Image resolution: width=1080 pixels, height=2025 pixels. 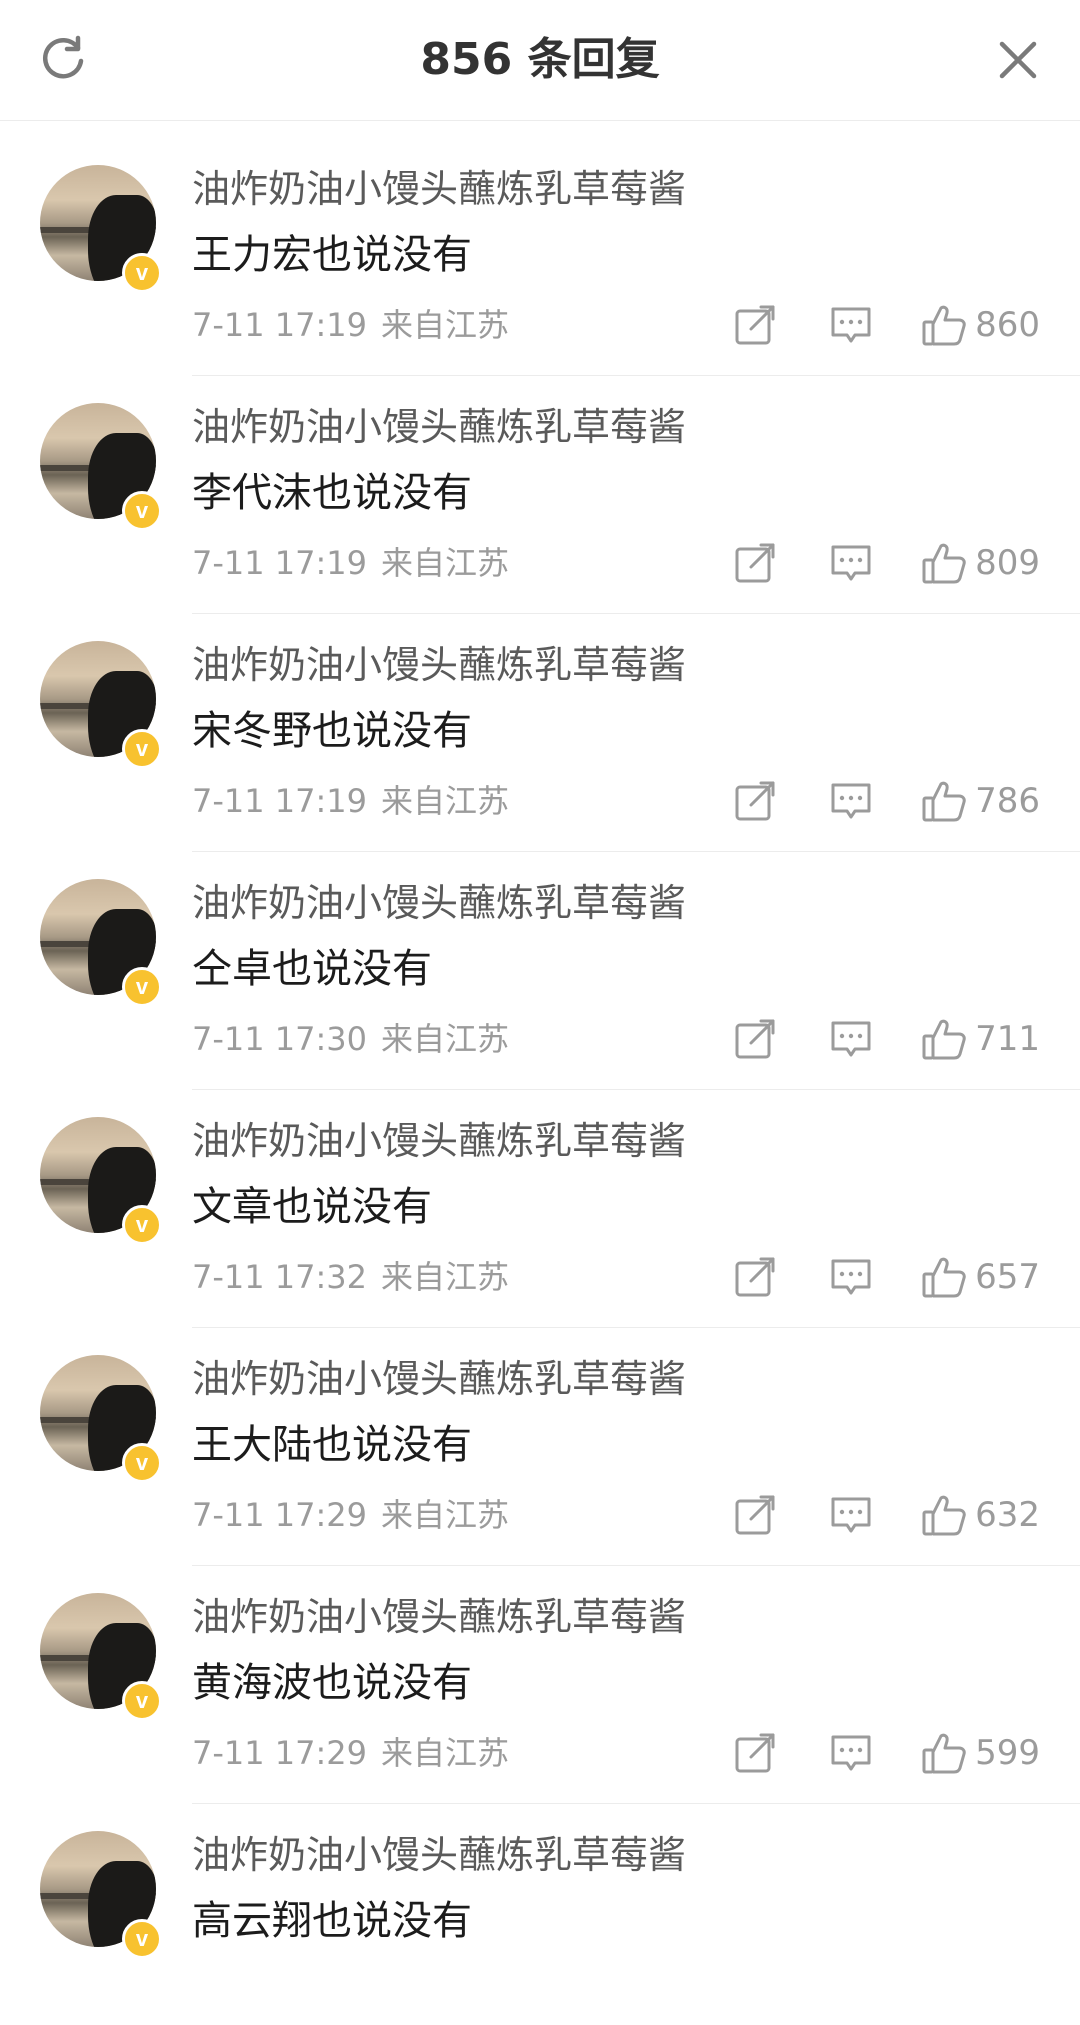 What do you see at coordinates (280, 1039) in the screenshot?
I see `timestamp: 7-11 17:30` at bounding box center [280, 1039].